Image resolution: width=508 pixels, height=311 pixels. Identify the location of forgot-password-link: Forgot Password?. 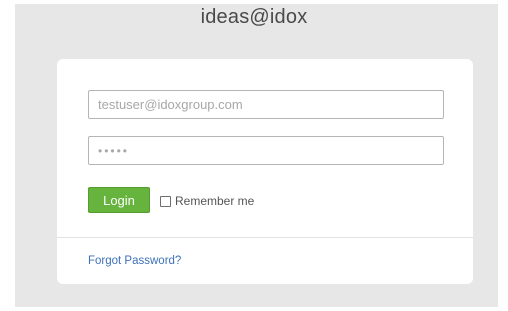
(134, 261).